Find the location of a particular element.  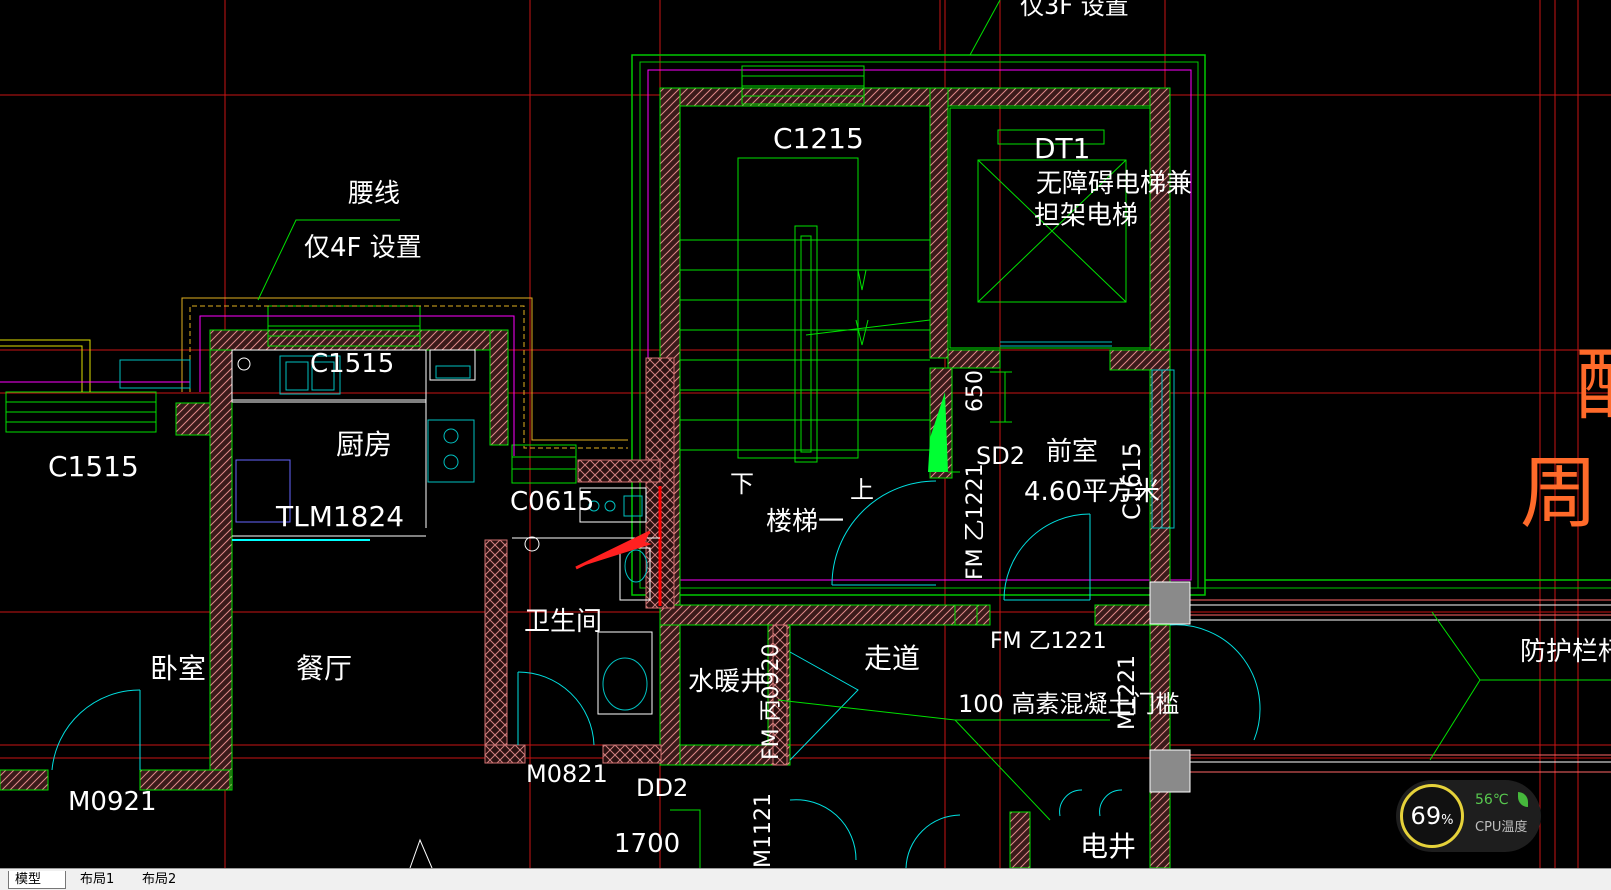

label-waistline: 腰线 is located at coordinates (374, 194).